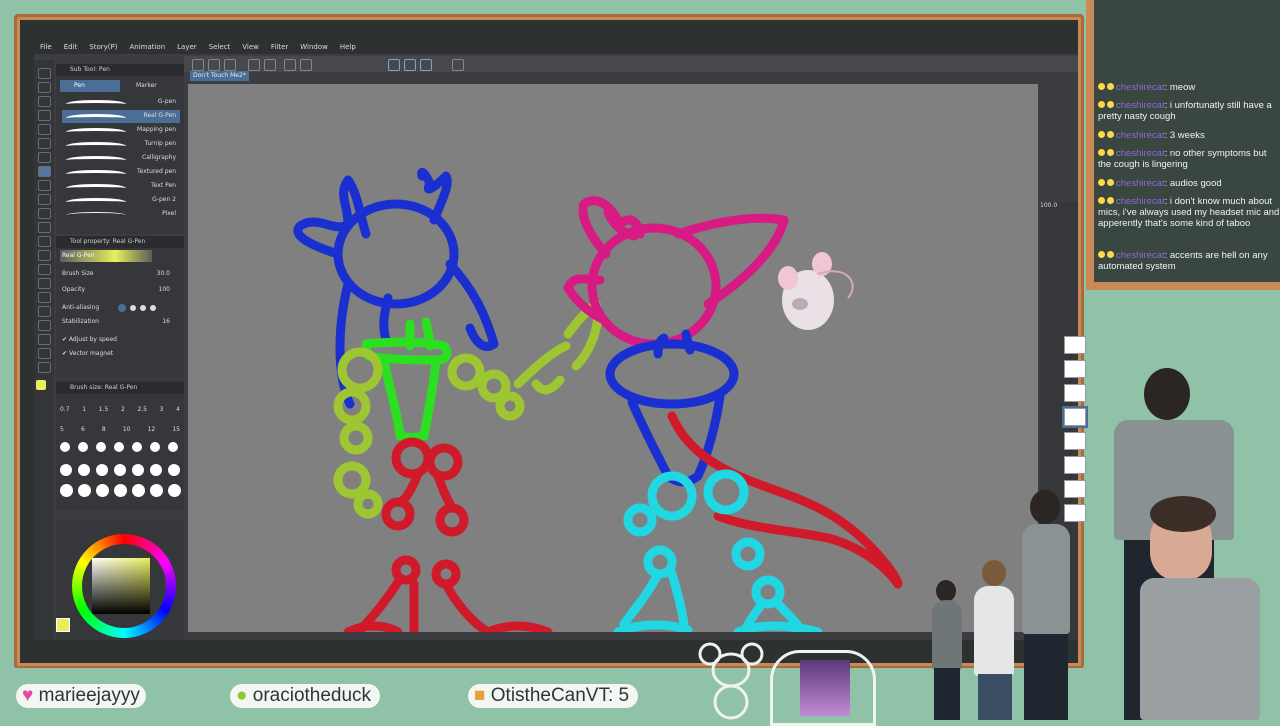 The image size is (1280, 726). I want to click on menu-filter: Filter, so click(279, 47).